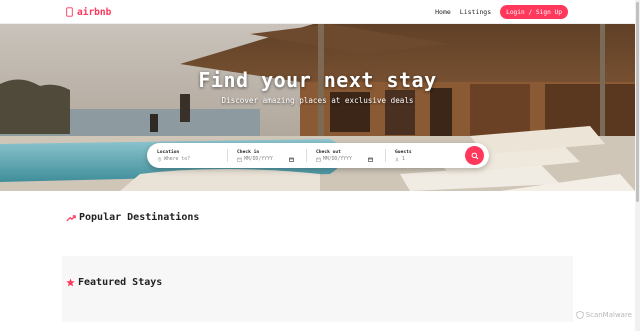 The height and width of the screenshot is (331, 640). What do you see at coordinates (337, 159) in the screenshot?
I see `checkout-input: MM/DD/YYYY` at bounding box center [337, 159].